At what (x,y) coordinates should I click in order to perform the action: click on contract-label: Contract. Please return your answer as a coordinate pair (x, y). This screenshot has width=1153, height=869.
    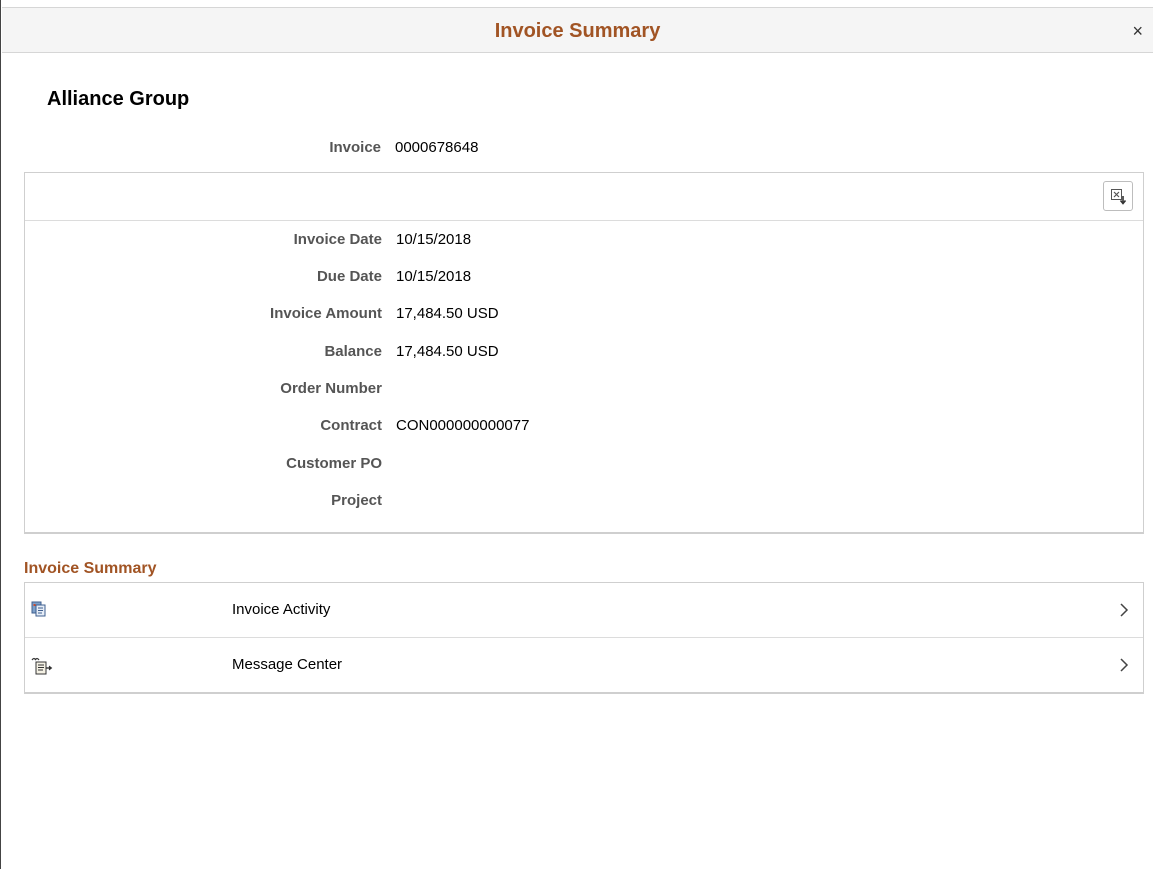
    Looking at the image, I should click on (351, 425).